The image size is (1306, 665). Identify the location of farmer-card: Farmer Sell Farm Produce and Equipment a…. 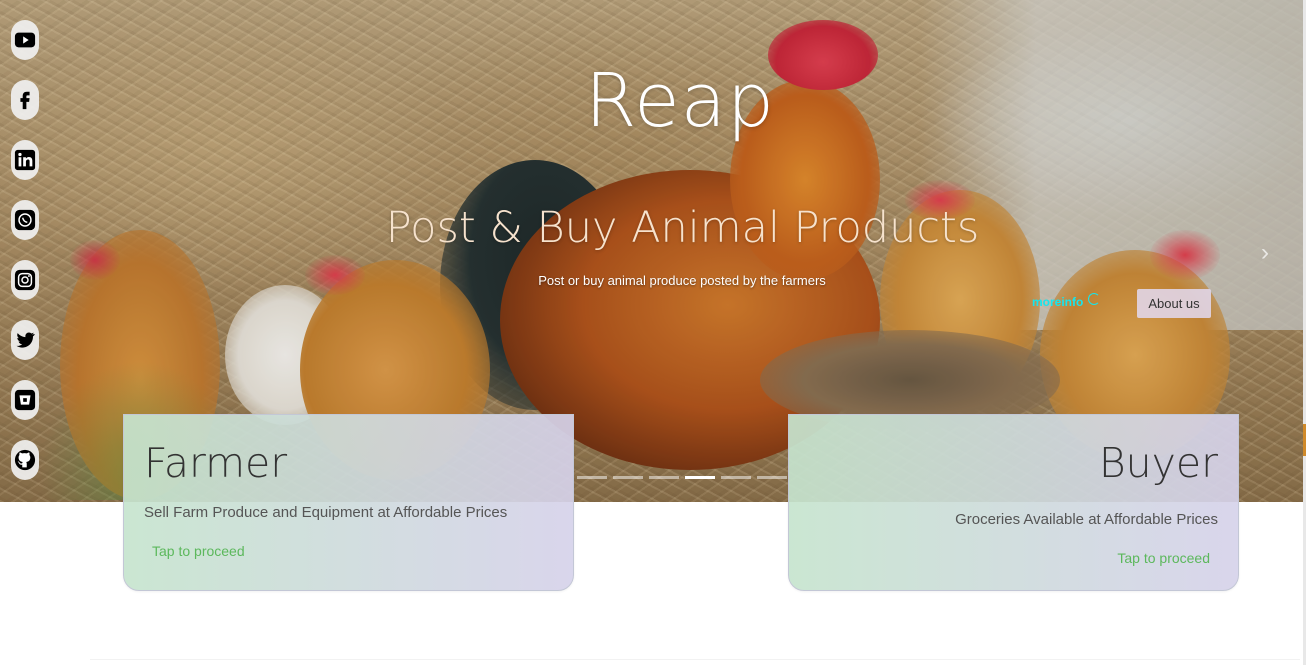
(348, 502).